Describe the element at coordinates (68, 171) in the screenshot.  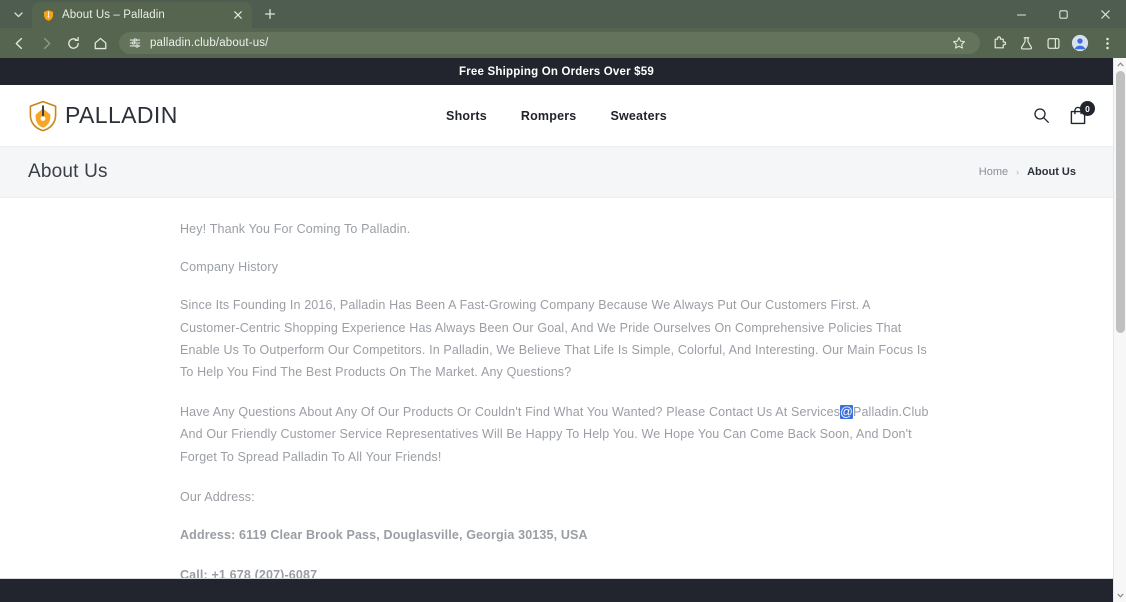
I see `page-title: About Us` at that location.